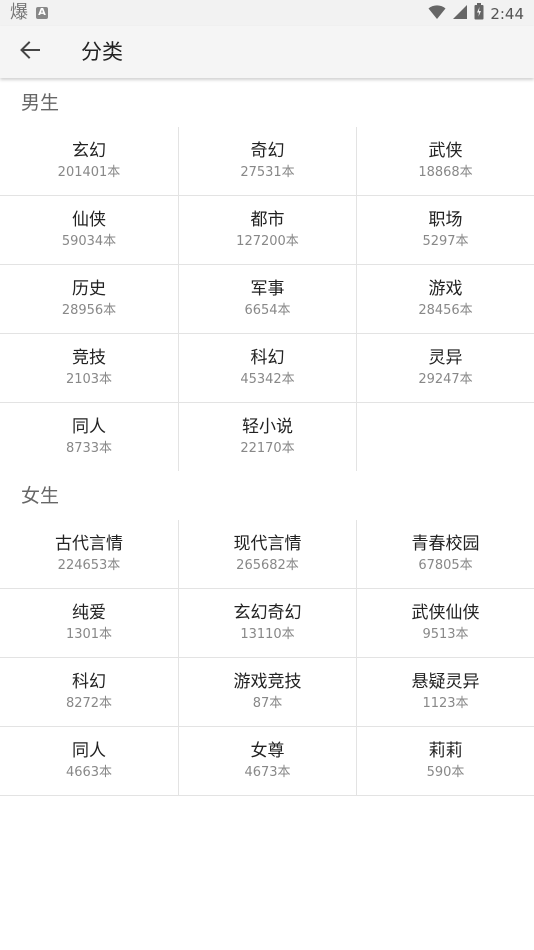  Describe the element at coordinates (40, 103) in the screenshot. I see `section-title-male: 男生` at that location.